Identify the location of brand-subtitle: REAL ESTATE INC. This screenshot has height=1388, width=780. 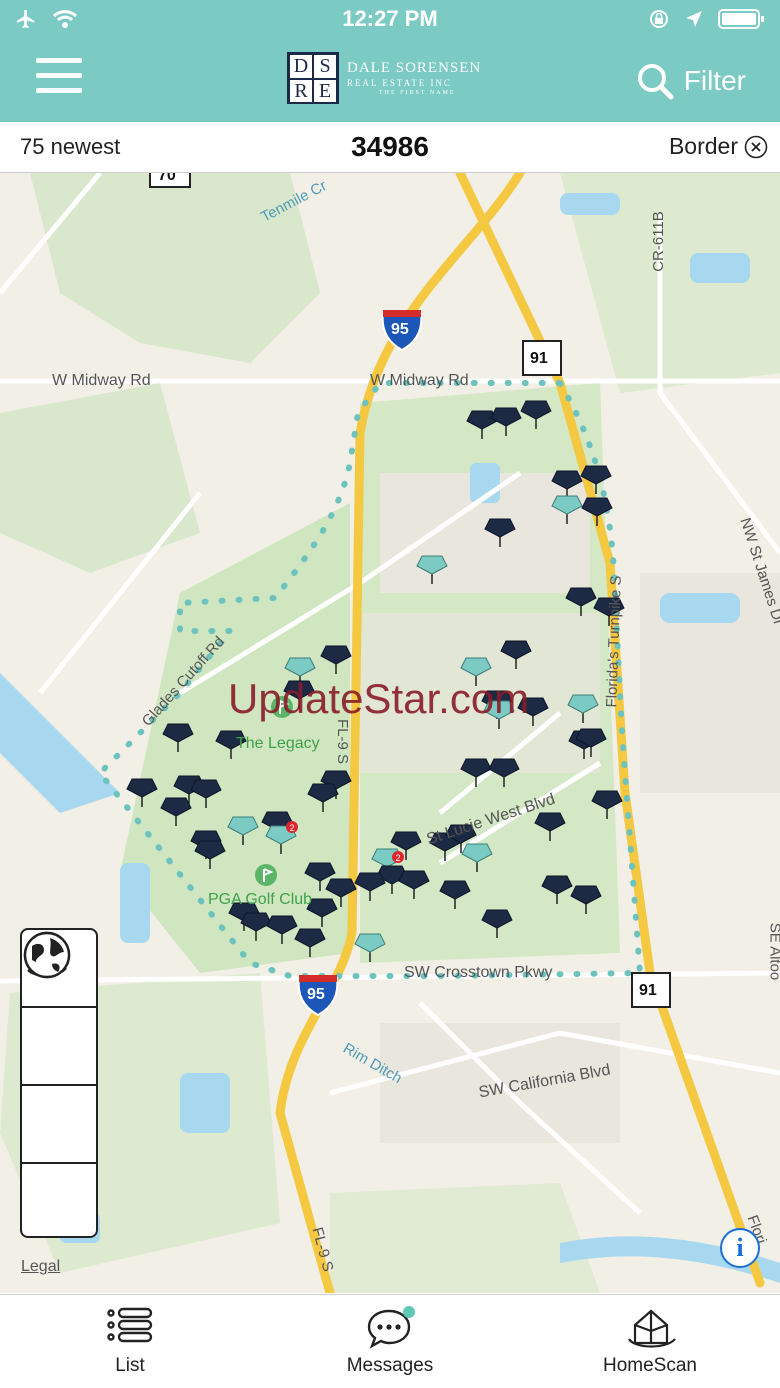
(399, 83).